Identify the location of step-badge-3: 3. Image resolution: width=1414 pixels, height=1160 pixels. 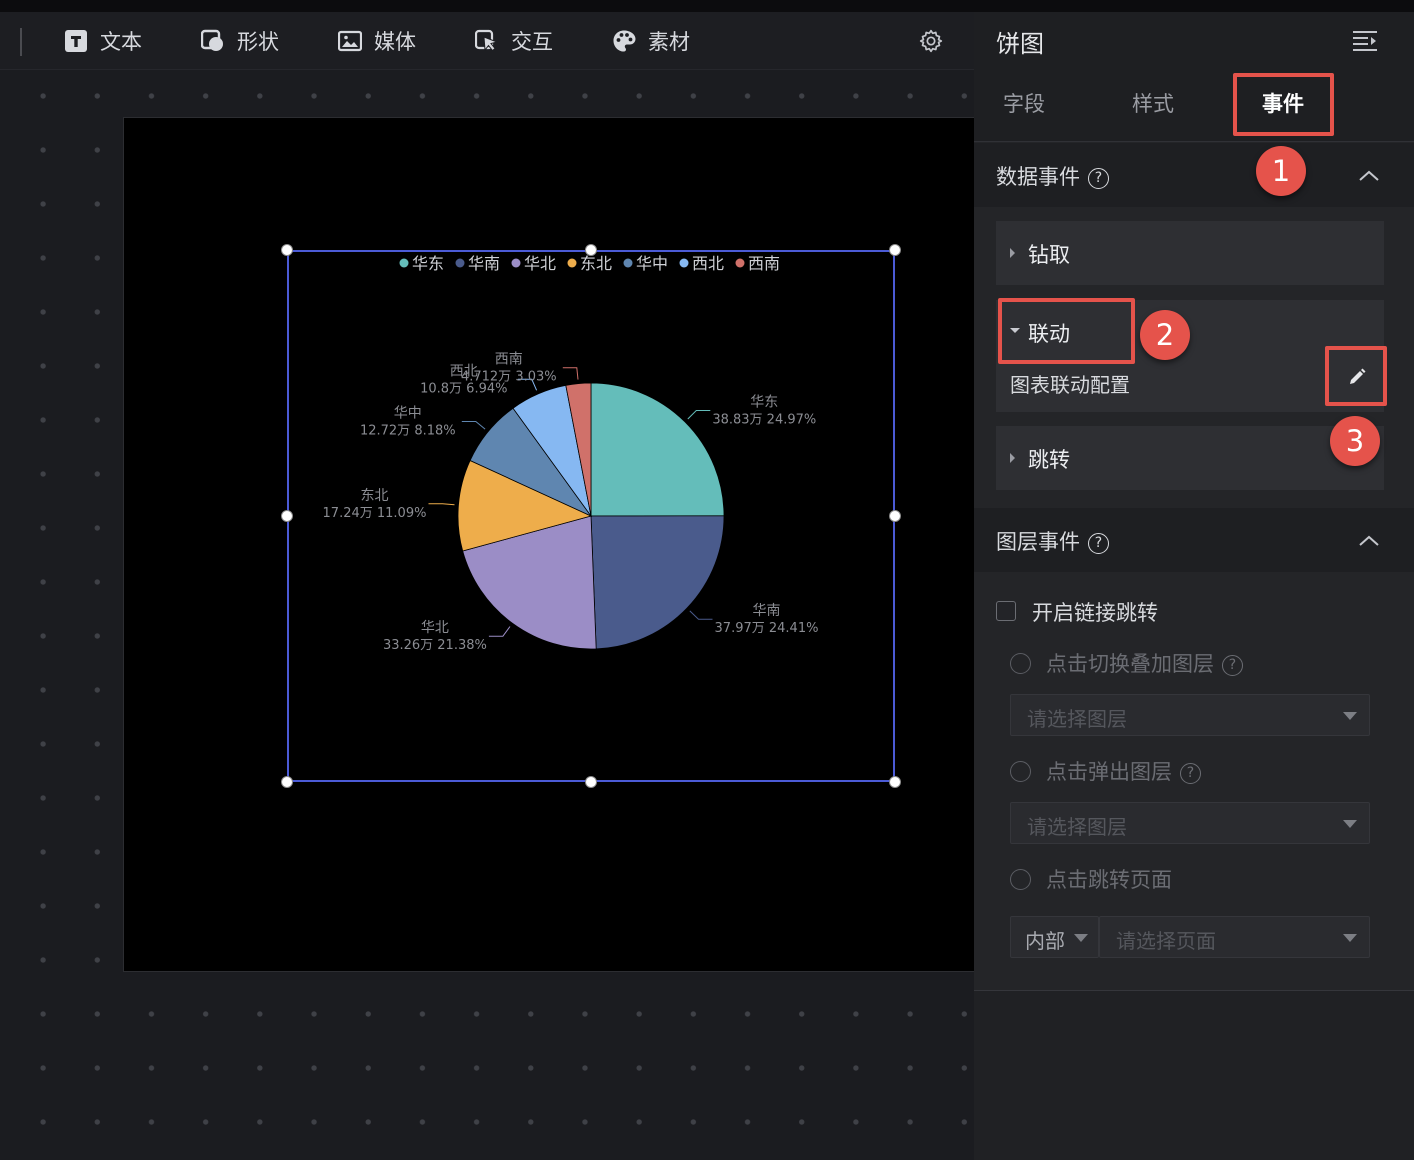
(1355, 441).